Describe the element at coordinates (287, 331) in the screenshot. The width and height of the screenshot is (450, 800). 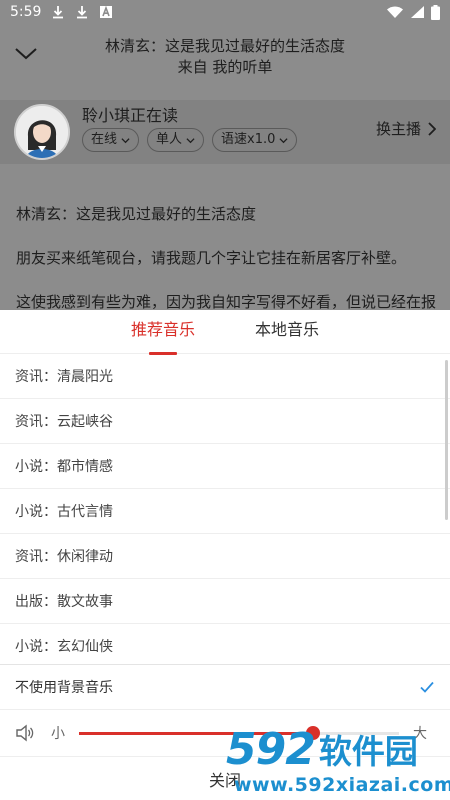
I see `tab-local-music: 本地音乐` at that location.